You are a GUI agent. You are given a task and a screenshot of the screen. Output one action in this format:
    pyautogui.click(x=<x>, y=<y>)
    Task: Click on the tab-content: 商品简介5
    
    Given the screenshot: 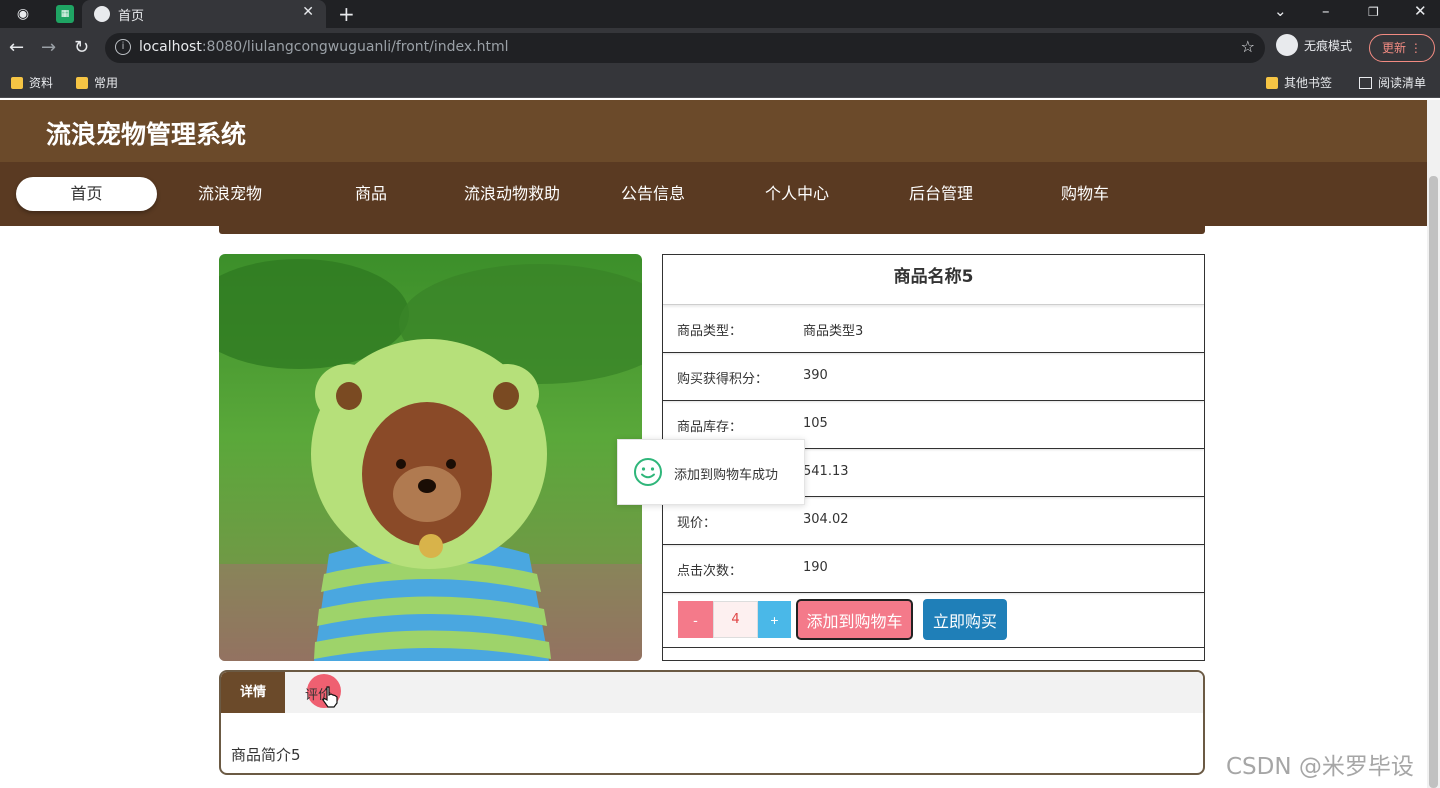 What is the action you would take?
    pyautogui.click(x=266, y=755)
    